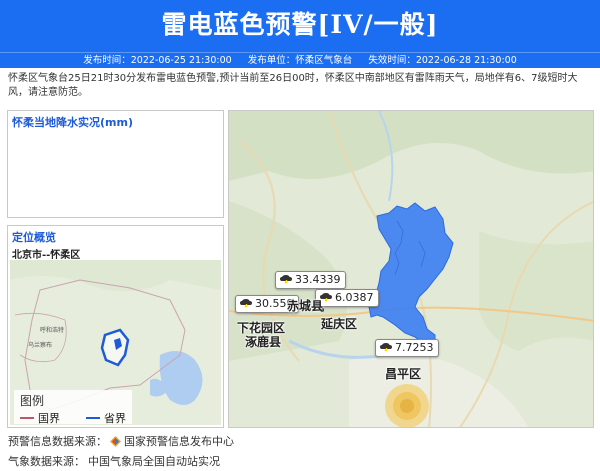  I want to click on warning-title: 雷电蓝色预警[IV/一般], so click(300, 24).